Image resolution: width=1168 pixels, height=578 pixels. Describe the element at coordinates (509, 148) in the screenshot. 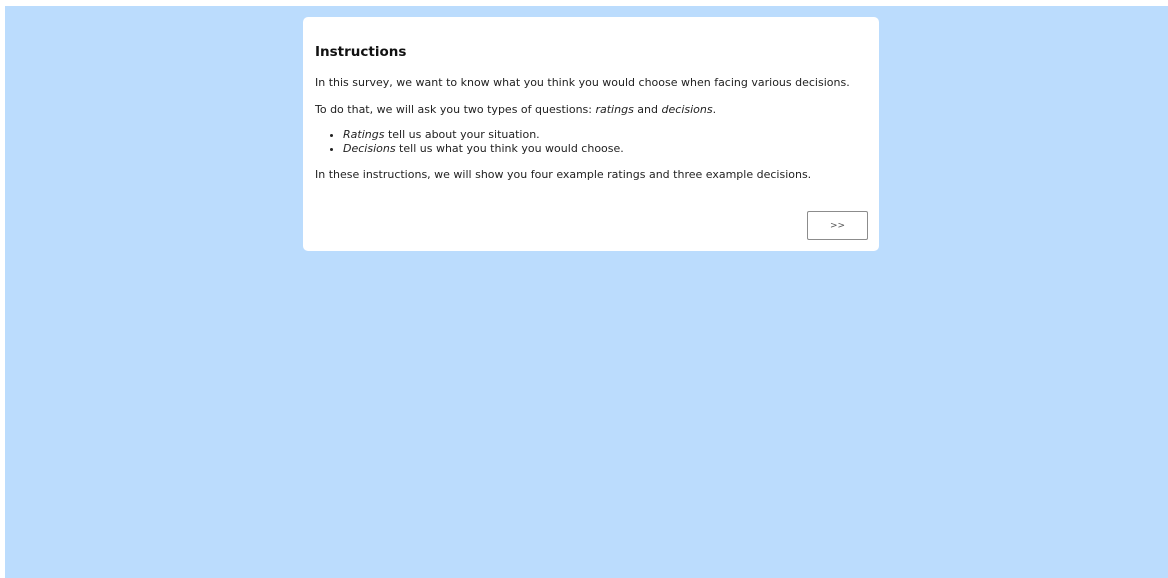

I see `list-item-text: tell us what you think you would choose.` at that location.